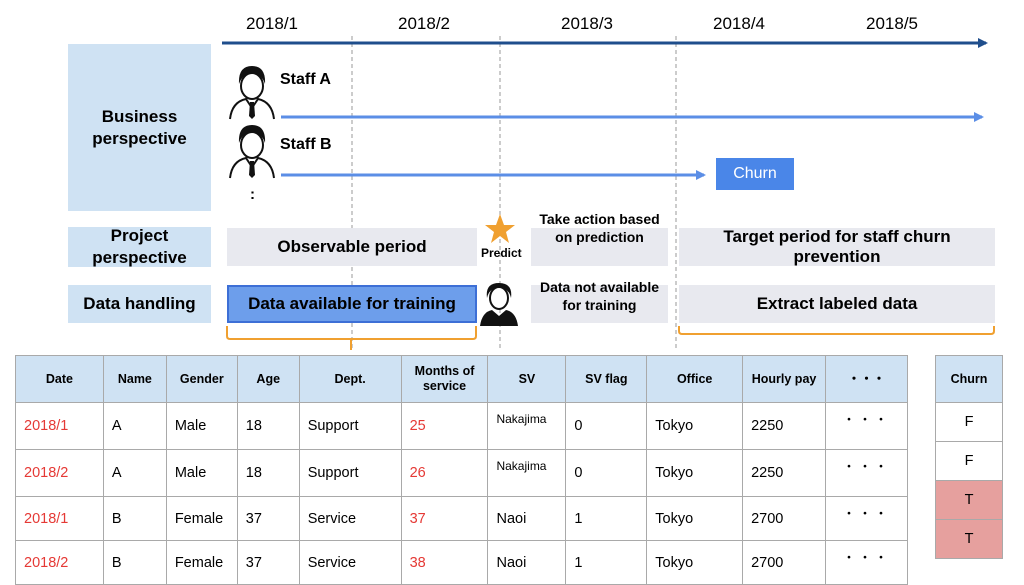 Image resolution: width=1024 pixels, height=585 pixels. I want to click on header-months-of-service: Months of service, so click(444, 379).